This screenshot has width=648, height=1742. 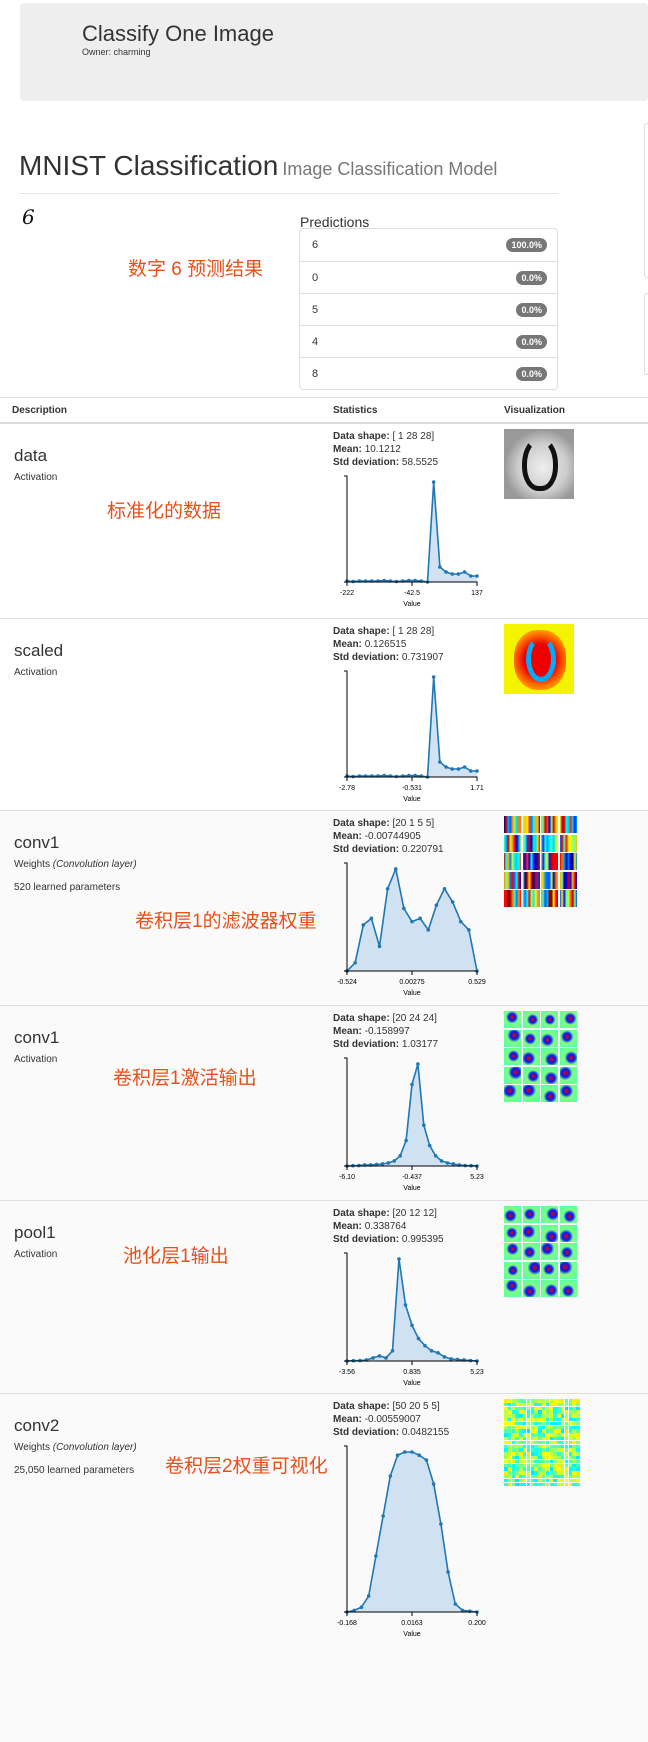 What do you see at coordinates (412, 1115) in the screenshot?
I see `histogram-area` at bounding box center [412, 1115].